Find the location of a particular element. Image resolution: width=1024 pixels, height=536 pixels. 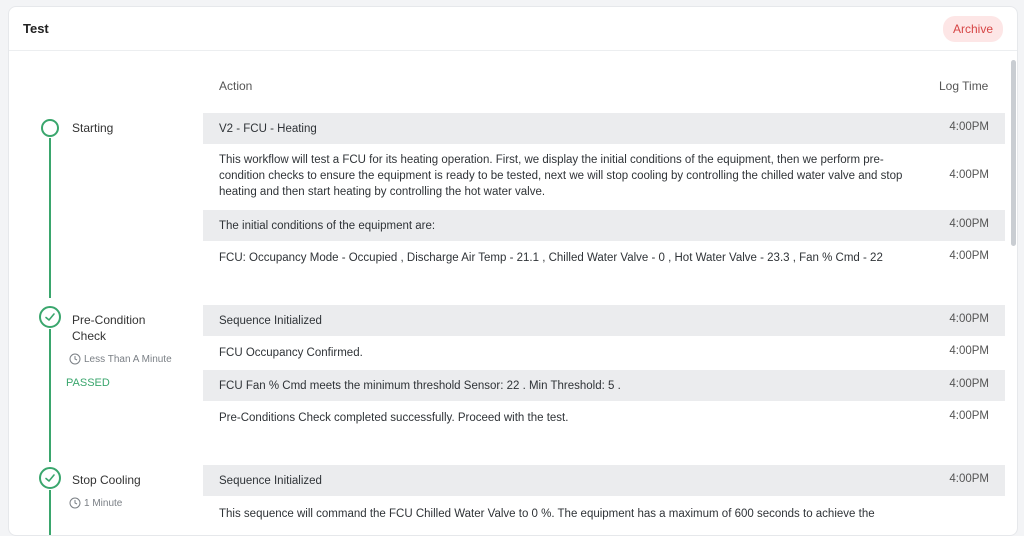

scrollbar is located at coordinates (1013, 295).